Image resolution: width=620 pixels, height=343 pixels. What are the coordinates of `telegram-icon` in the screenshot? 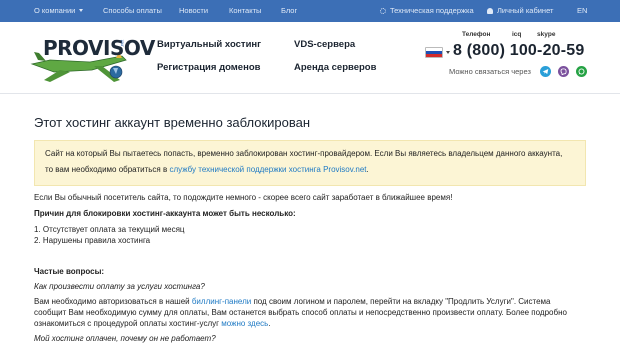 It's located at (545, 71).